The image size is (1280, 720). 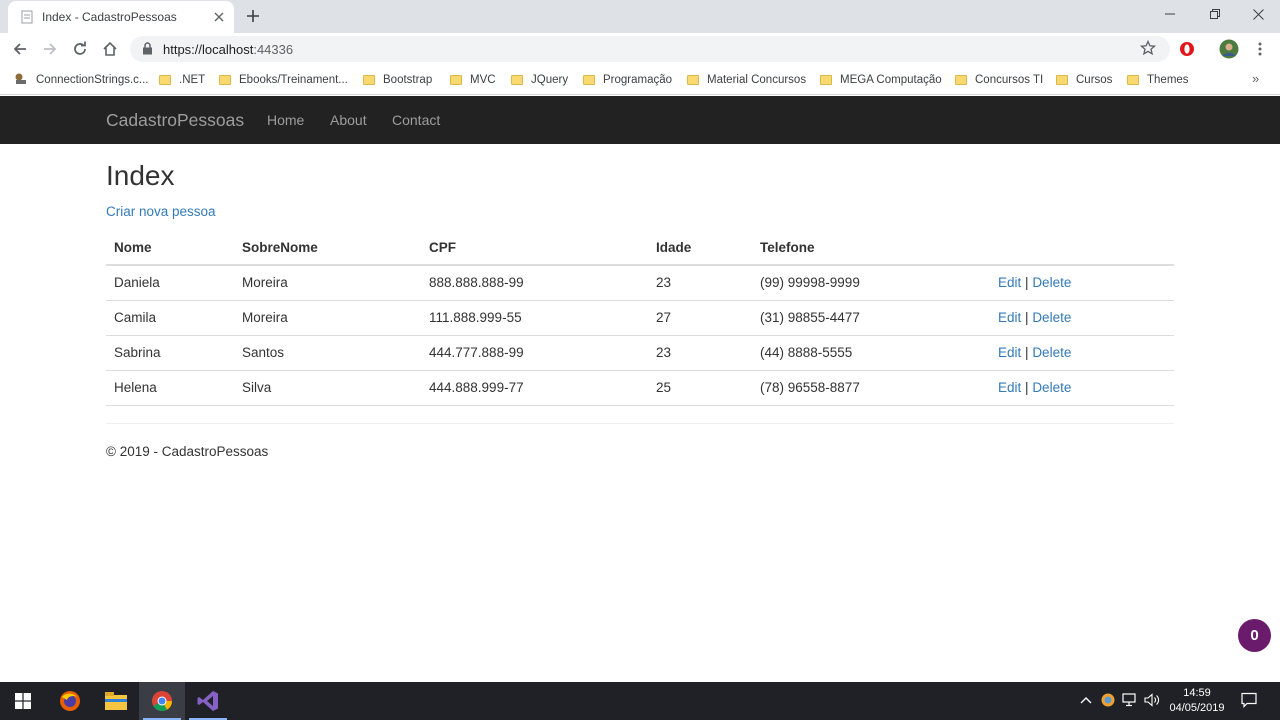 What do you see at coordinates (1148, 50) in the screenshot?
I see `bookmark-star-icon` at bounding box center [1148, 50].